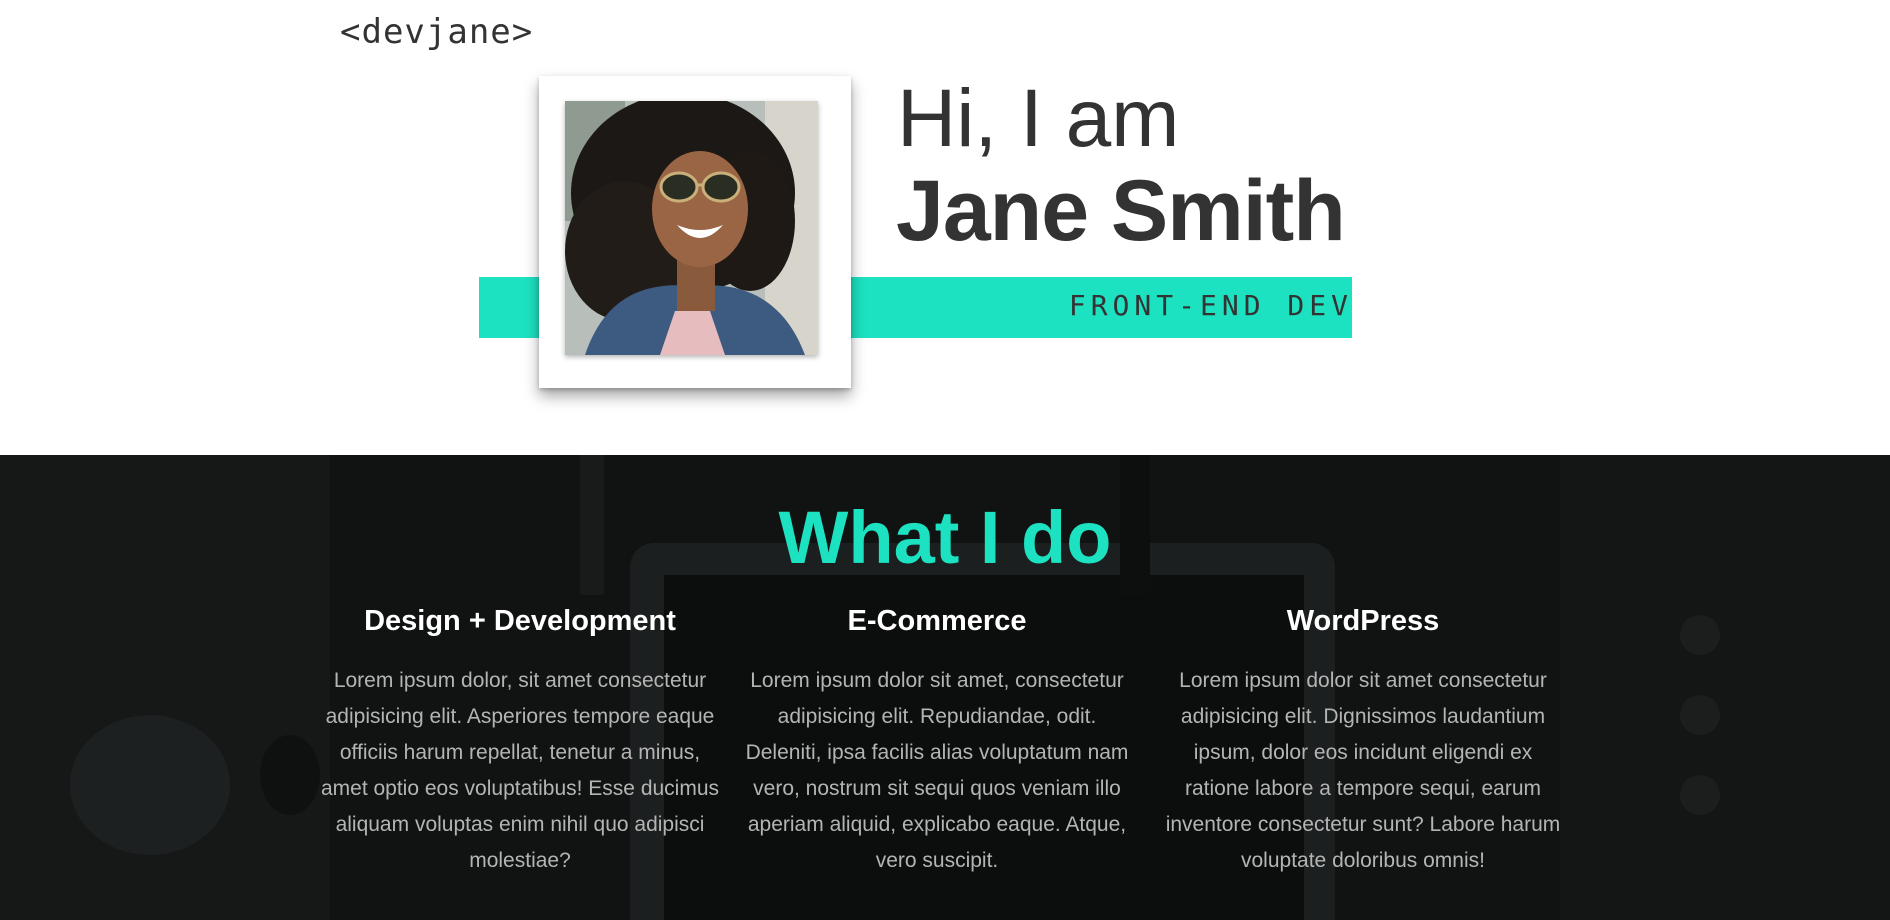  I want to click on profile-photo-frame, so click(695, 232).